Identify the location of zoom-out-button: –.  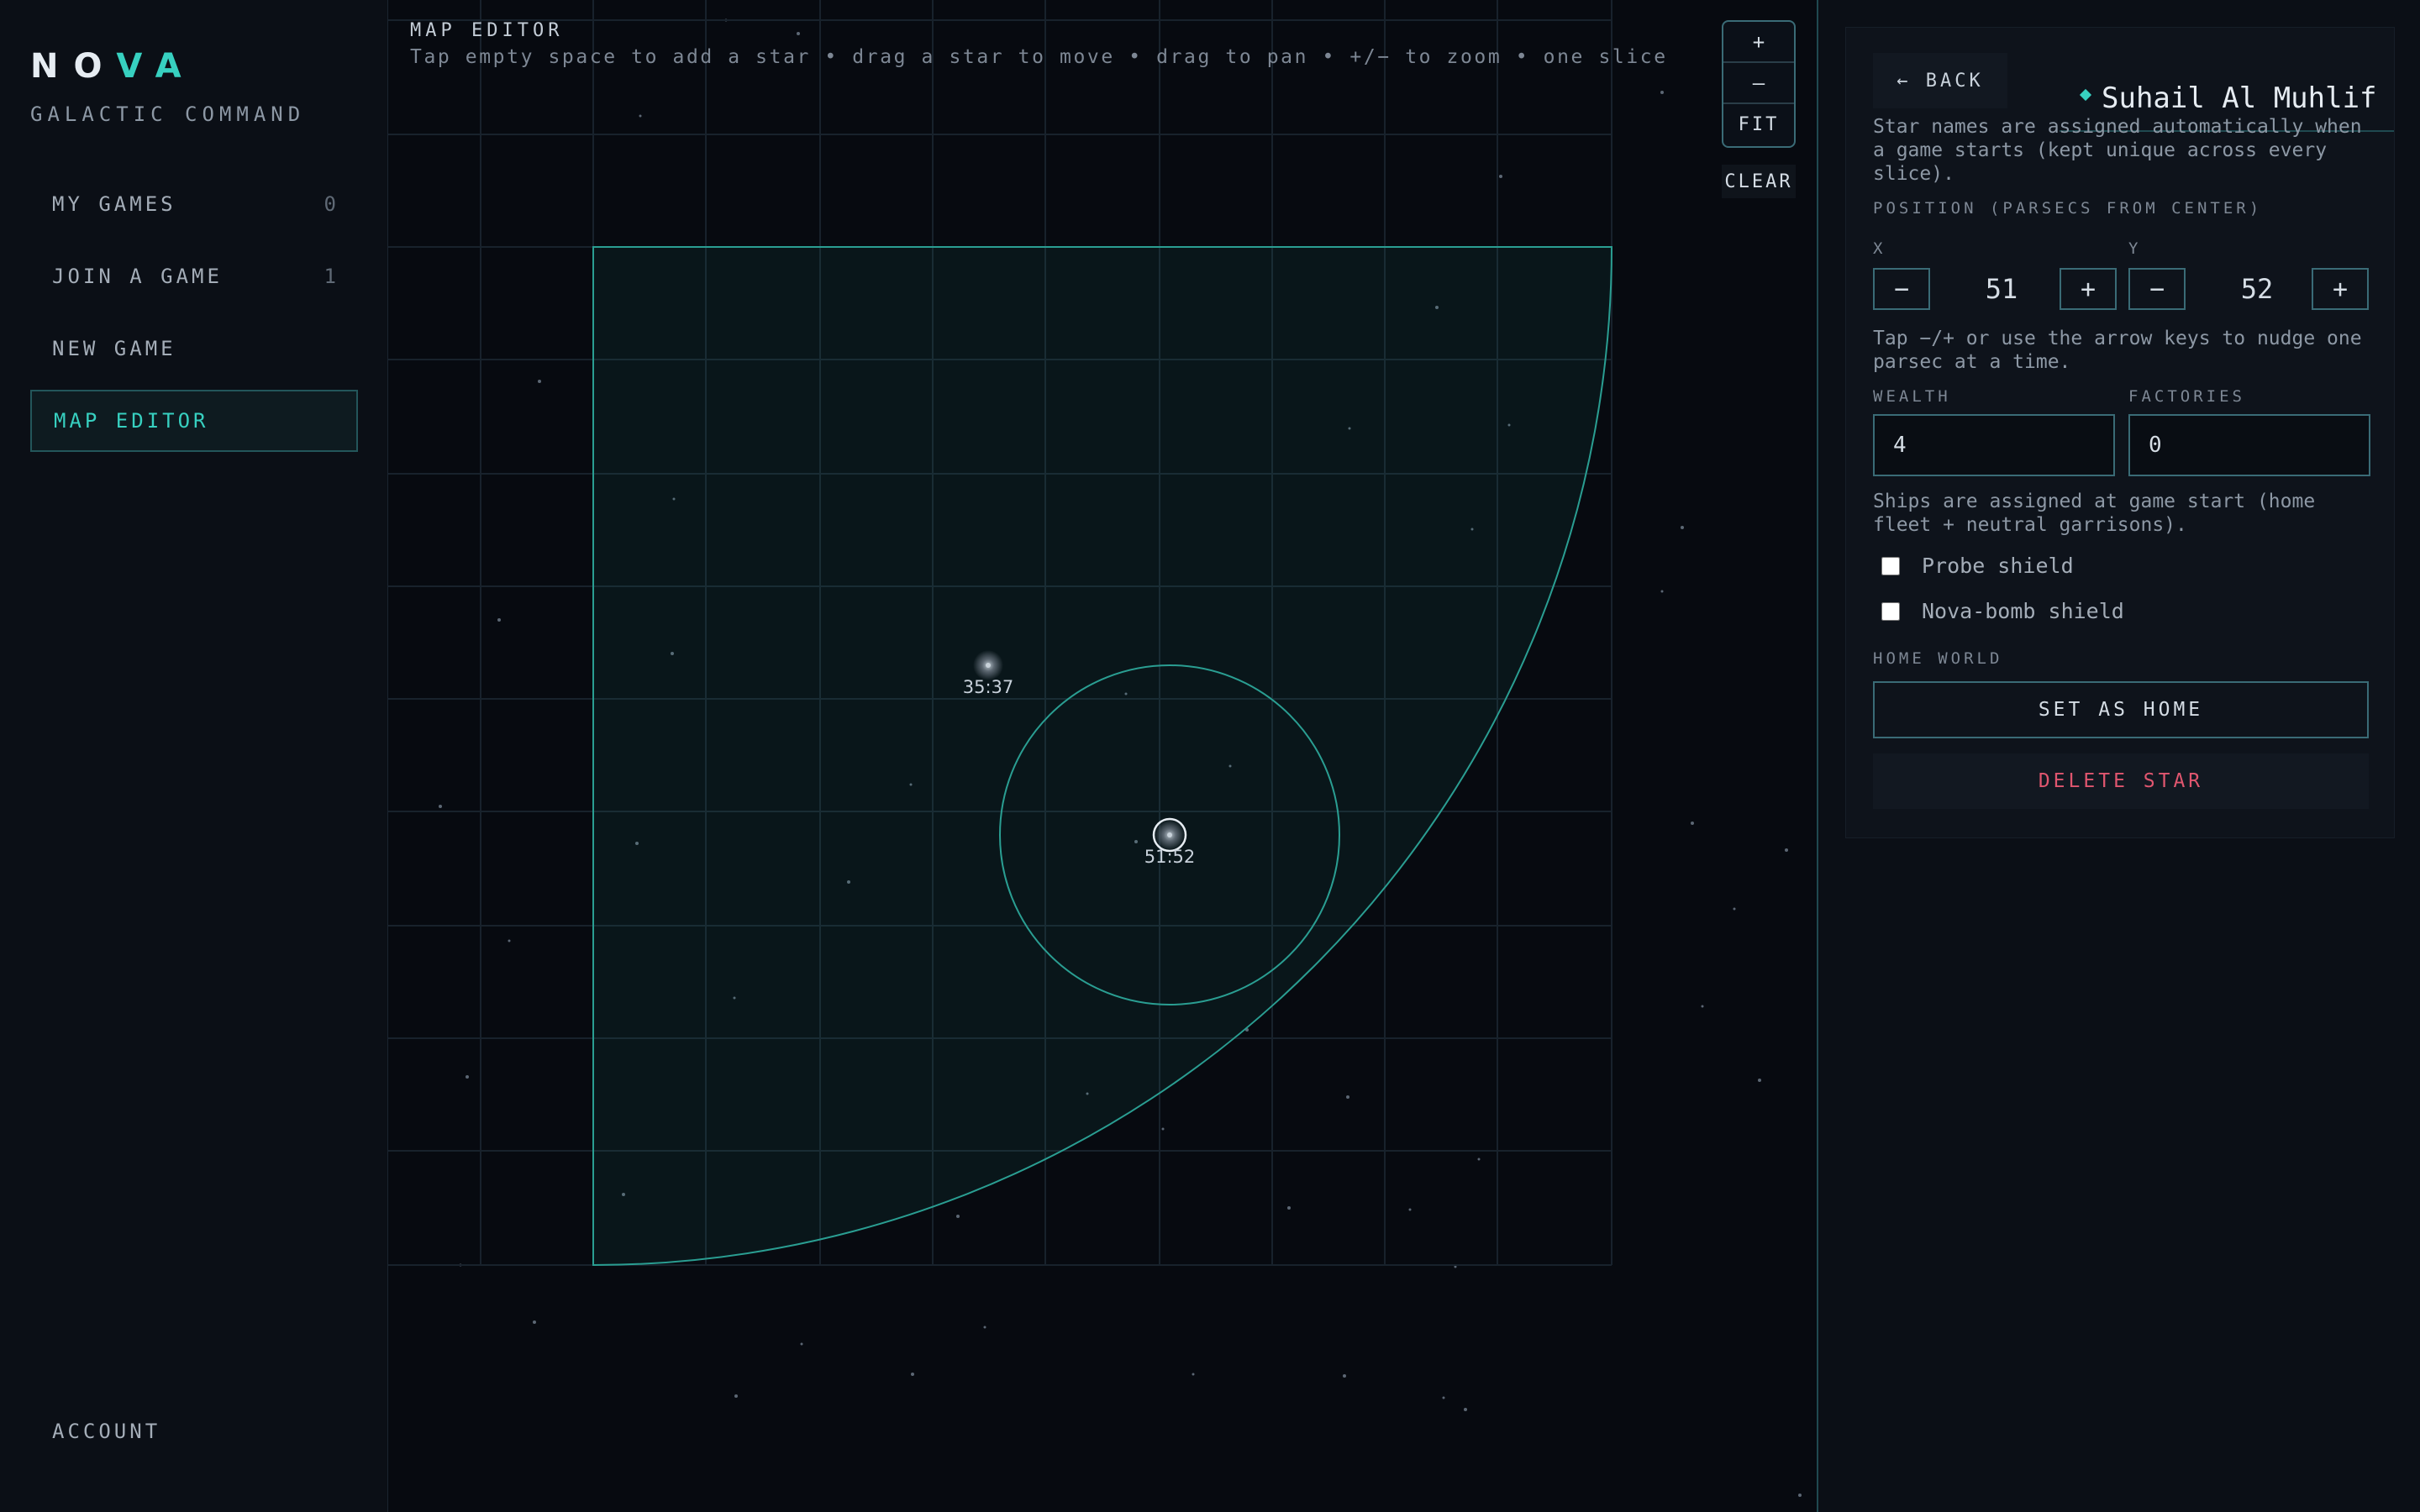
(1758, 83).